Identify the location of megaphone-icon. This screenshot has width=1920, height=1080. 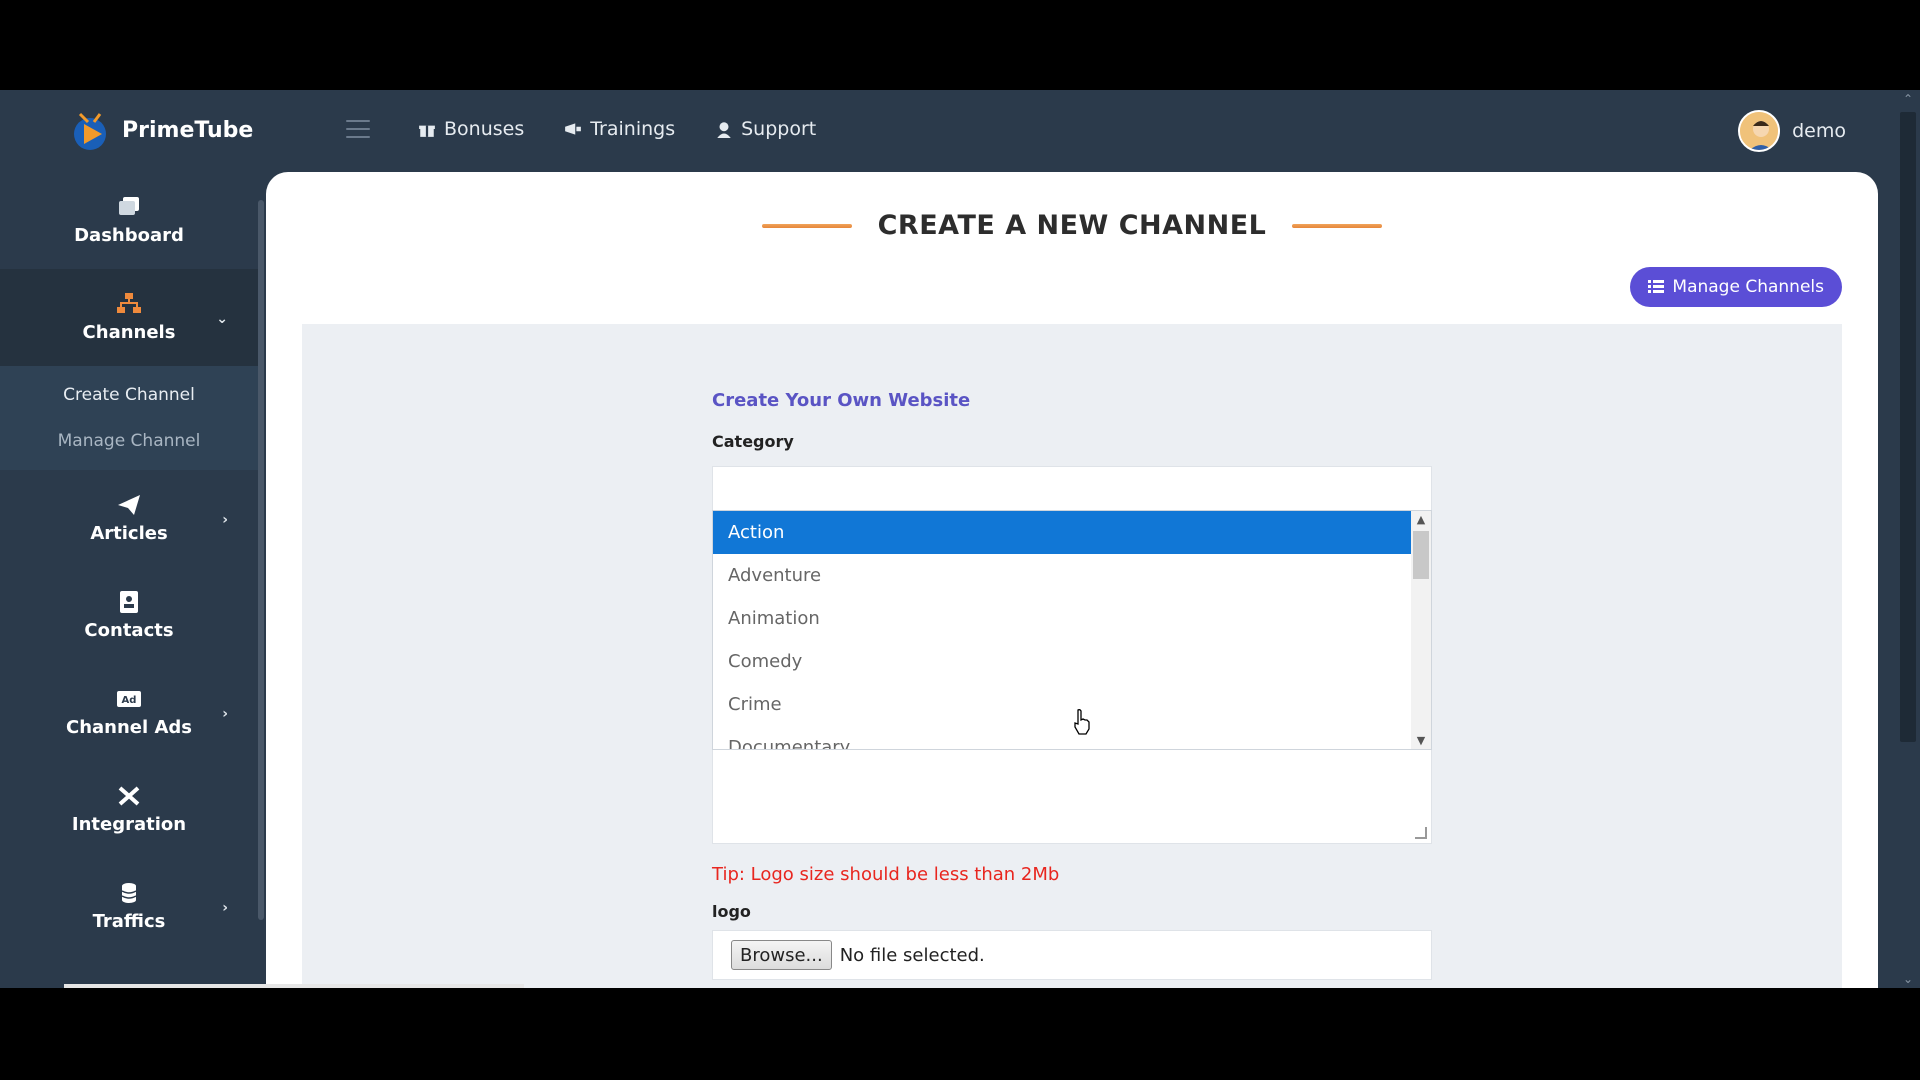
(573, 129).